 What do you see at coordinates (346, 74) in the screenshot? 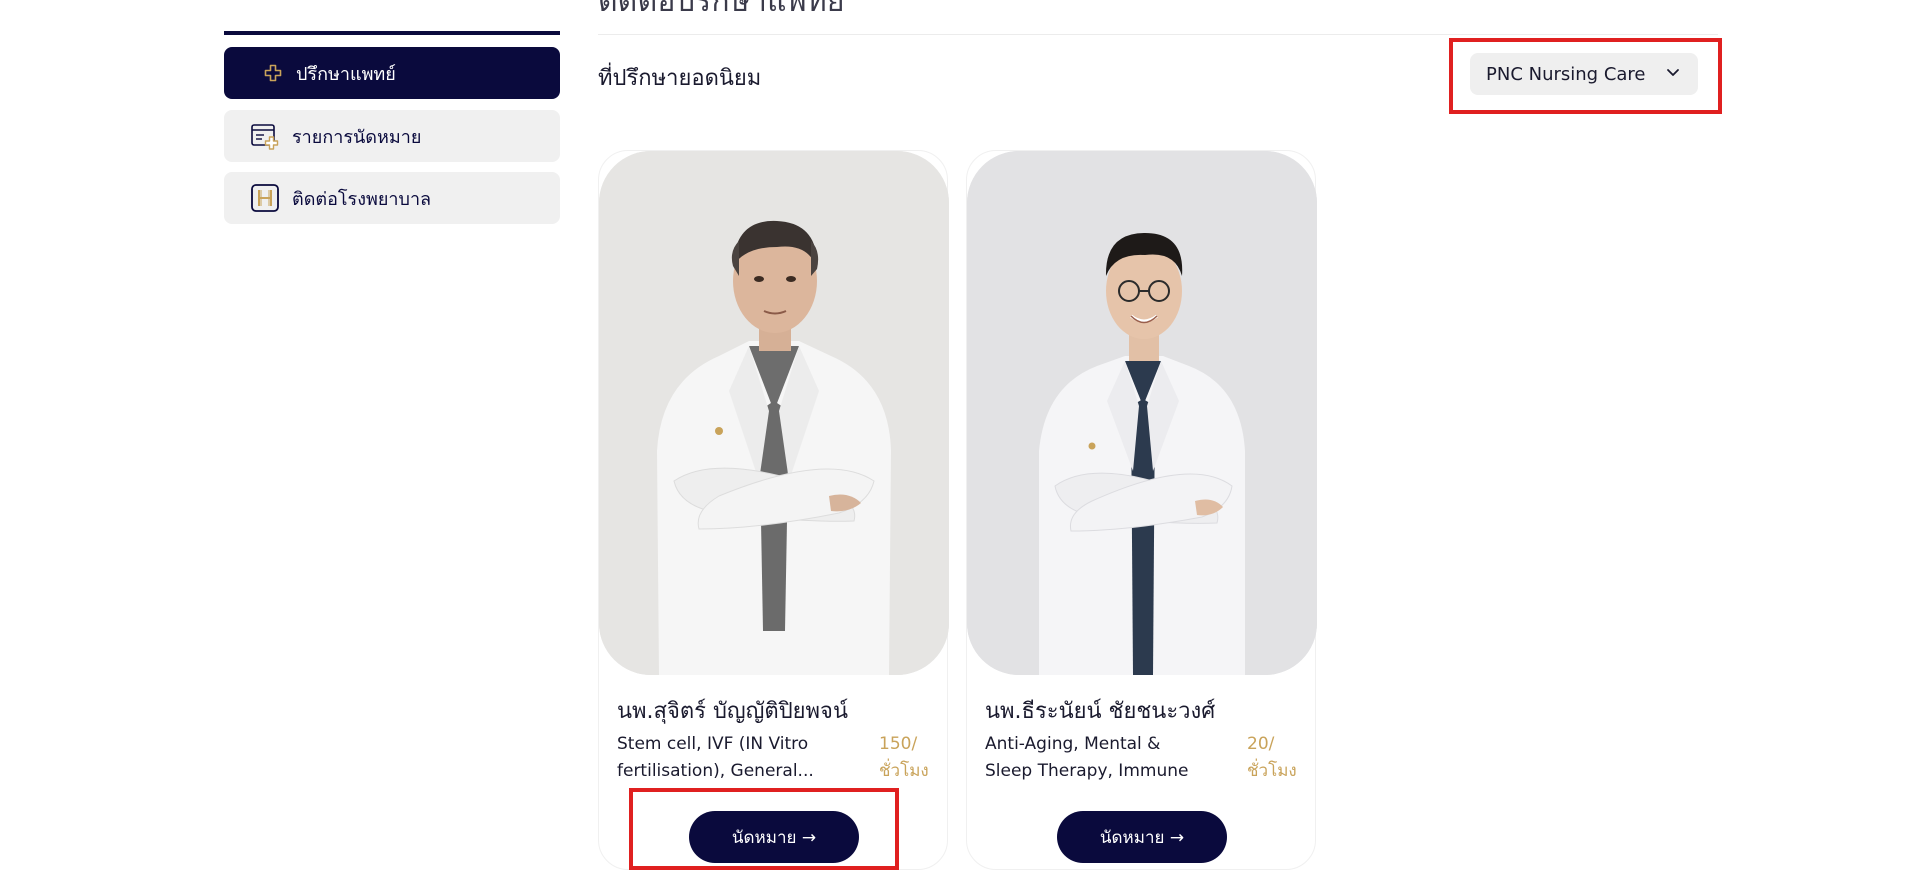
I see `sidebar-item-label: ปรึกษาแพทย์` at bounding box center [346, 74].